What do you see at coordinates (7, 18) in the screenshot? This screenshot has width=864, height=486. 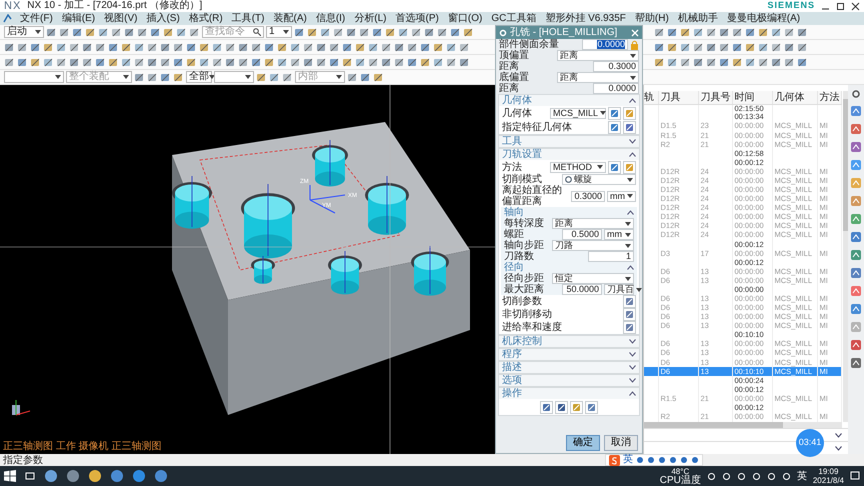 I see `app-menu-icon` at bounding box center [7, 18].